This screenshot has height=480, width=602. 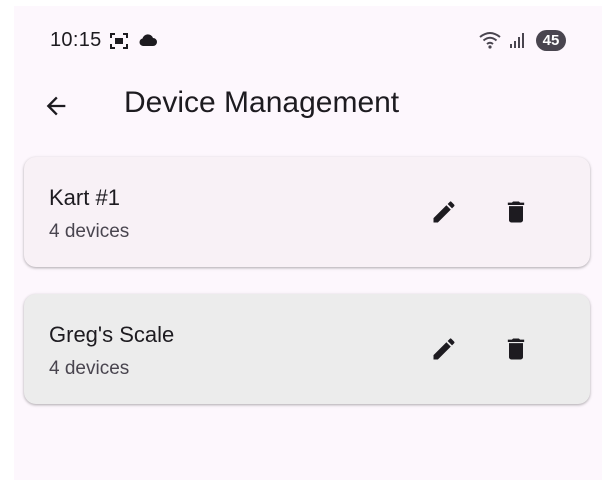 I want to click on status-time: 10:15, so click(x=76, y=40).